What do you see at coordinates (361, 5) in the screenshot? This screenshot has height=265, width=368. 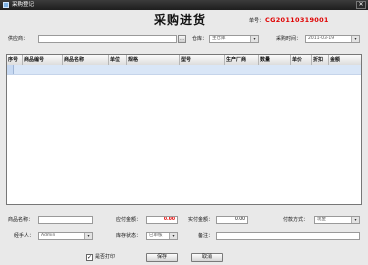 I see `close-button: ✕` at bounding box center [361, 5].